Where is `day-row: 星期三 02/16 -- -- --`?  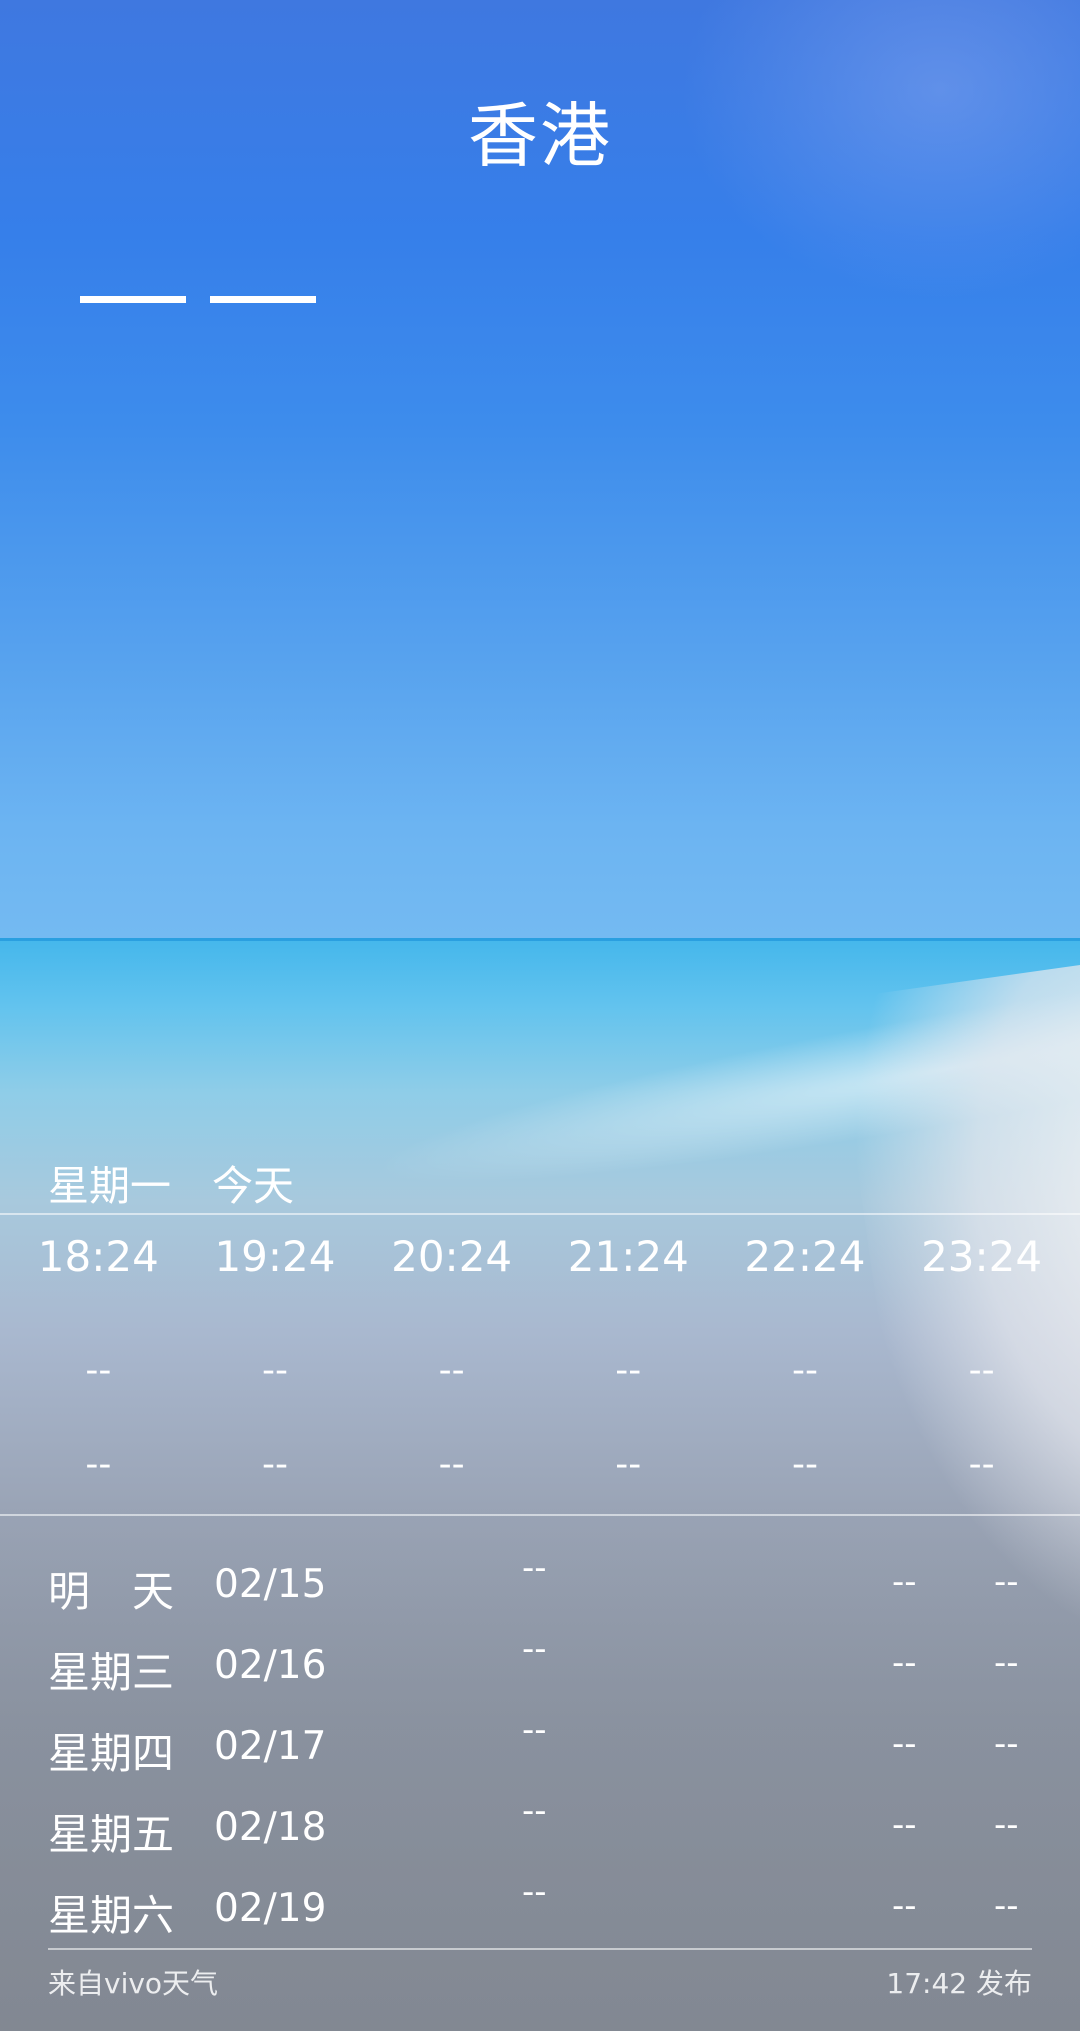
day-row: 星期三 02/16 -- -- -- is located at coordinates (540, 1669).